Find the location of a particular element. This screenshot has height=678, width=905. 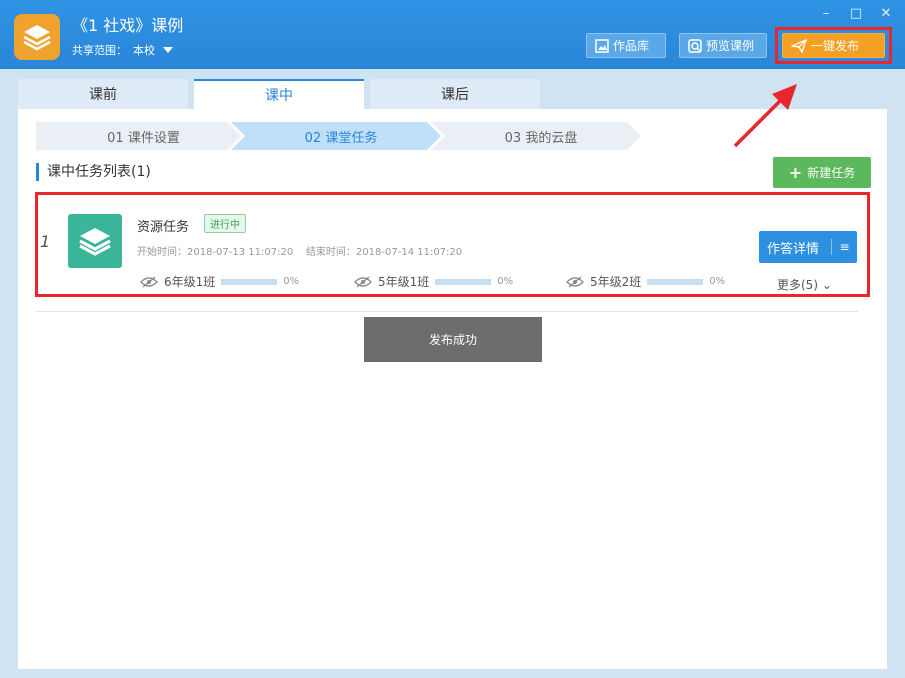

share-scope-value: 本校 is located at coordinates (144, 50).